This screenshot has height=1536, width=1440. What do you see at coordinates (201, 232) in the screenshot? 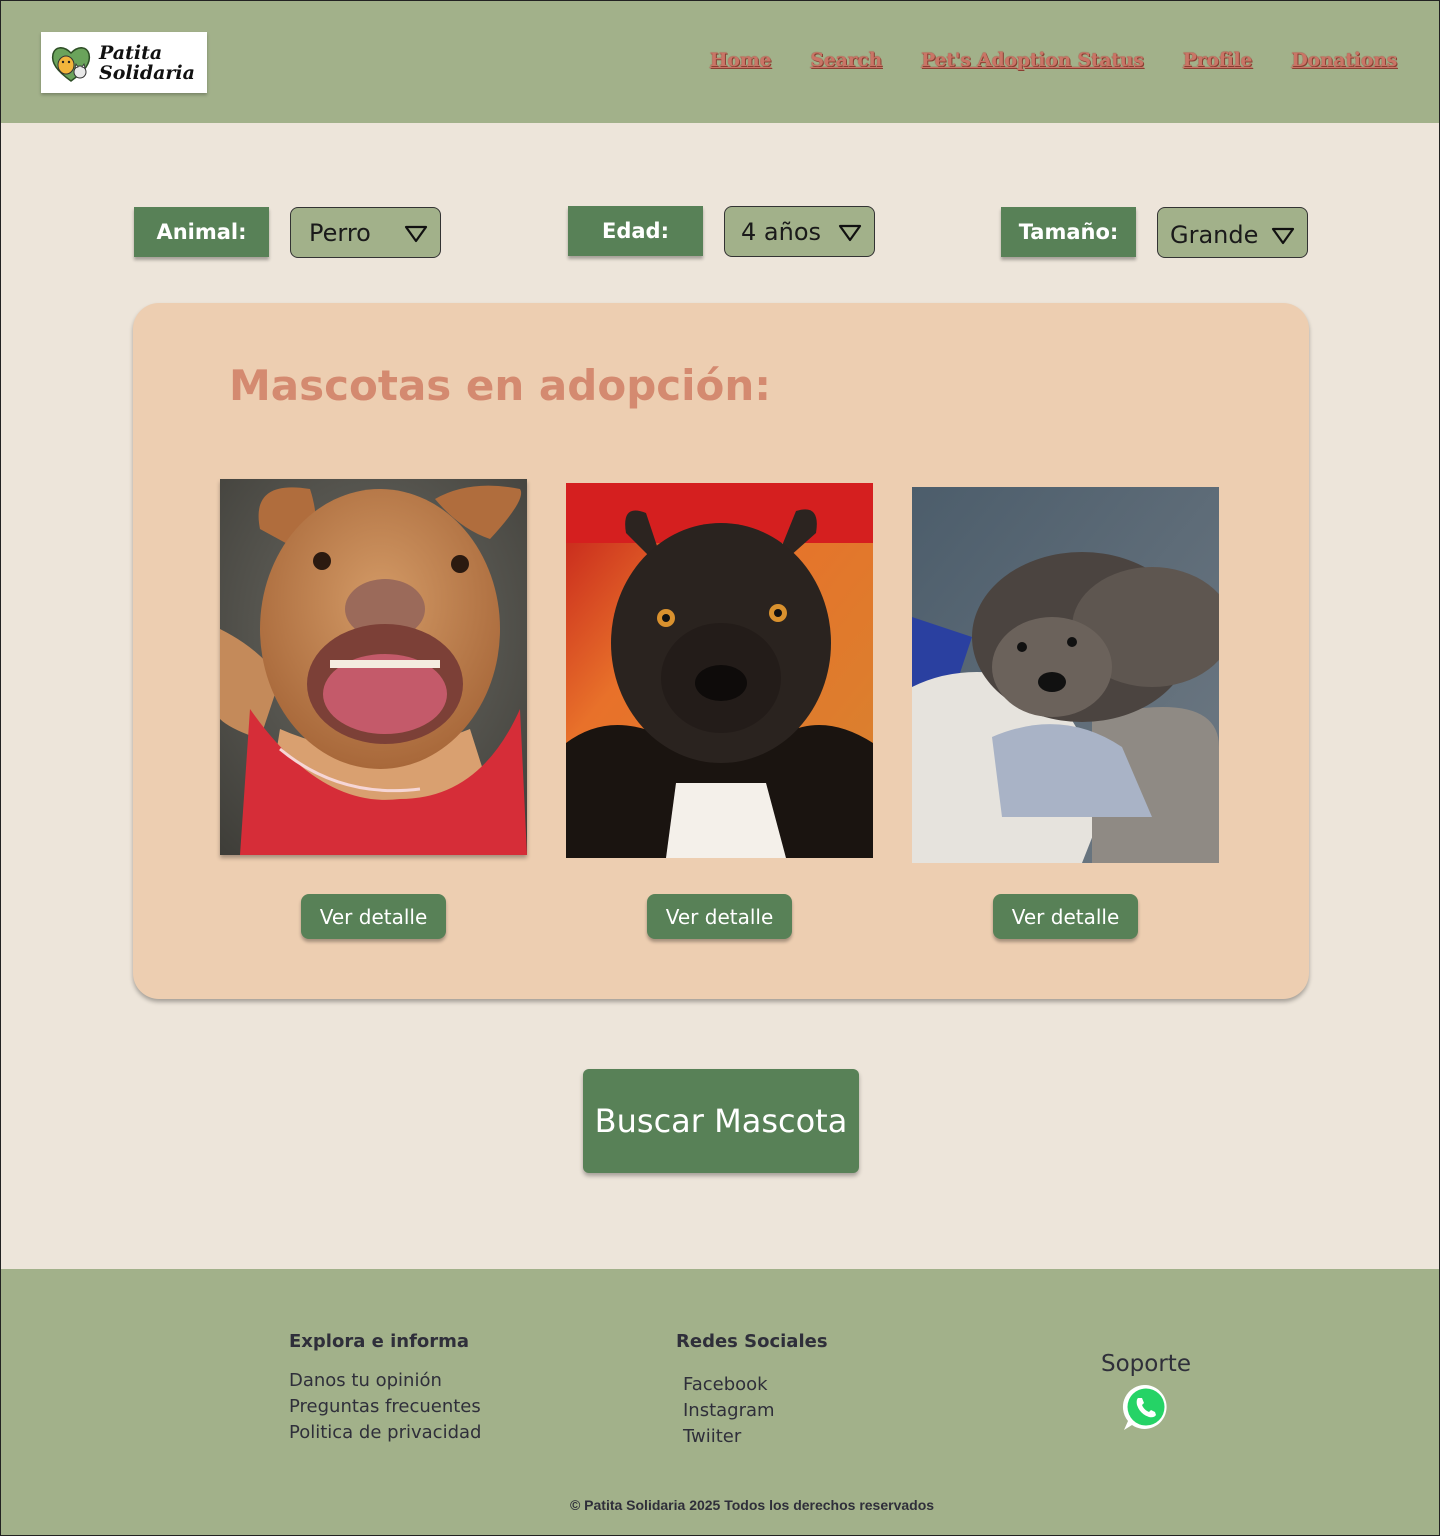
I see `animal-filter-label: Animal:` at bounding box center [201, 232].